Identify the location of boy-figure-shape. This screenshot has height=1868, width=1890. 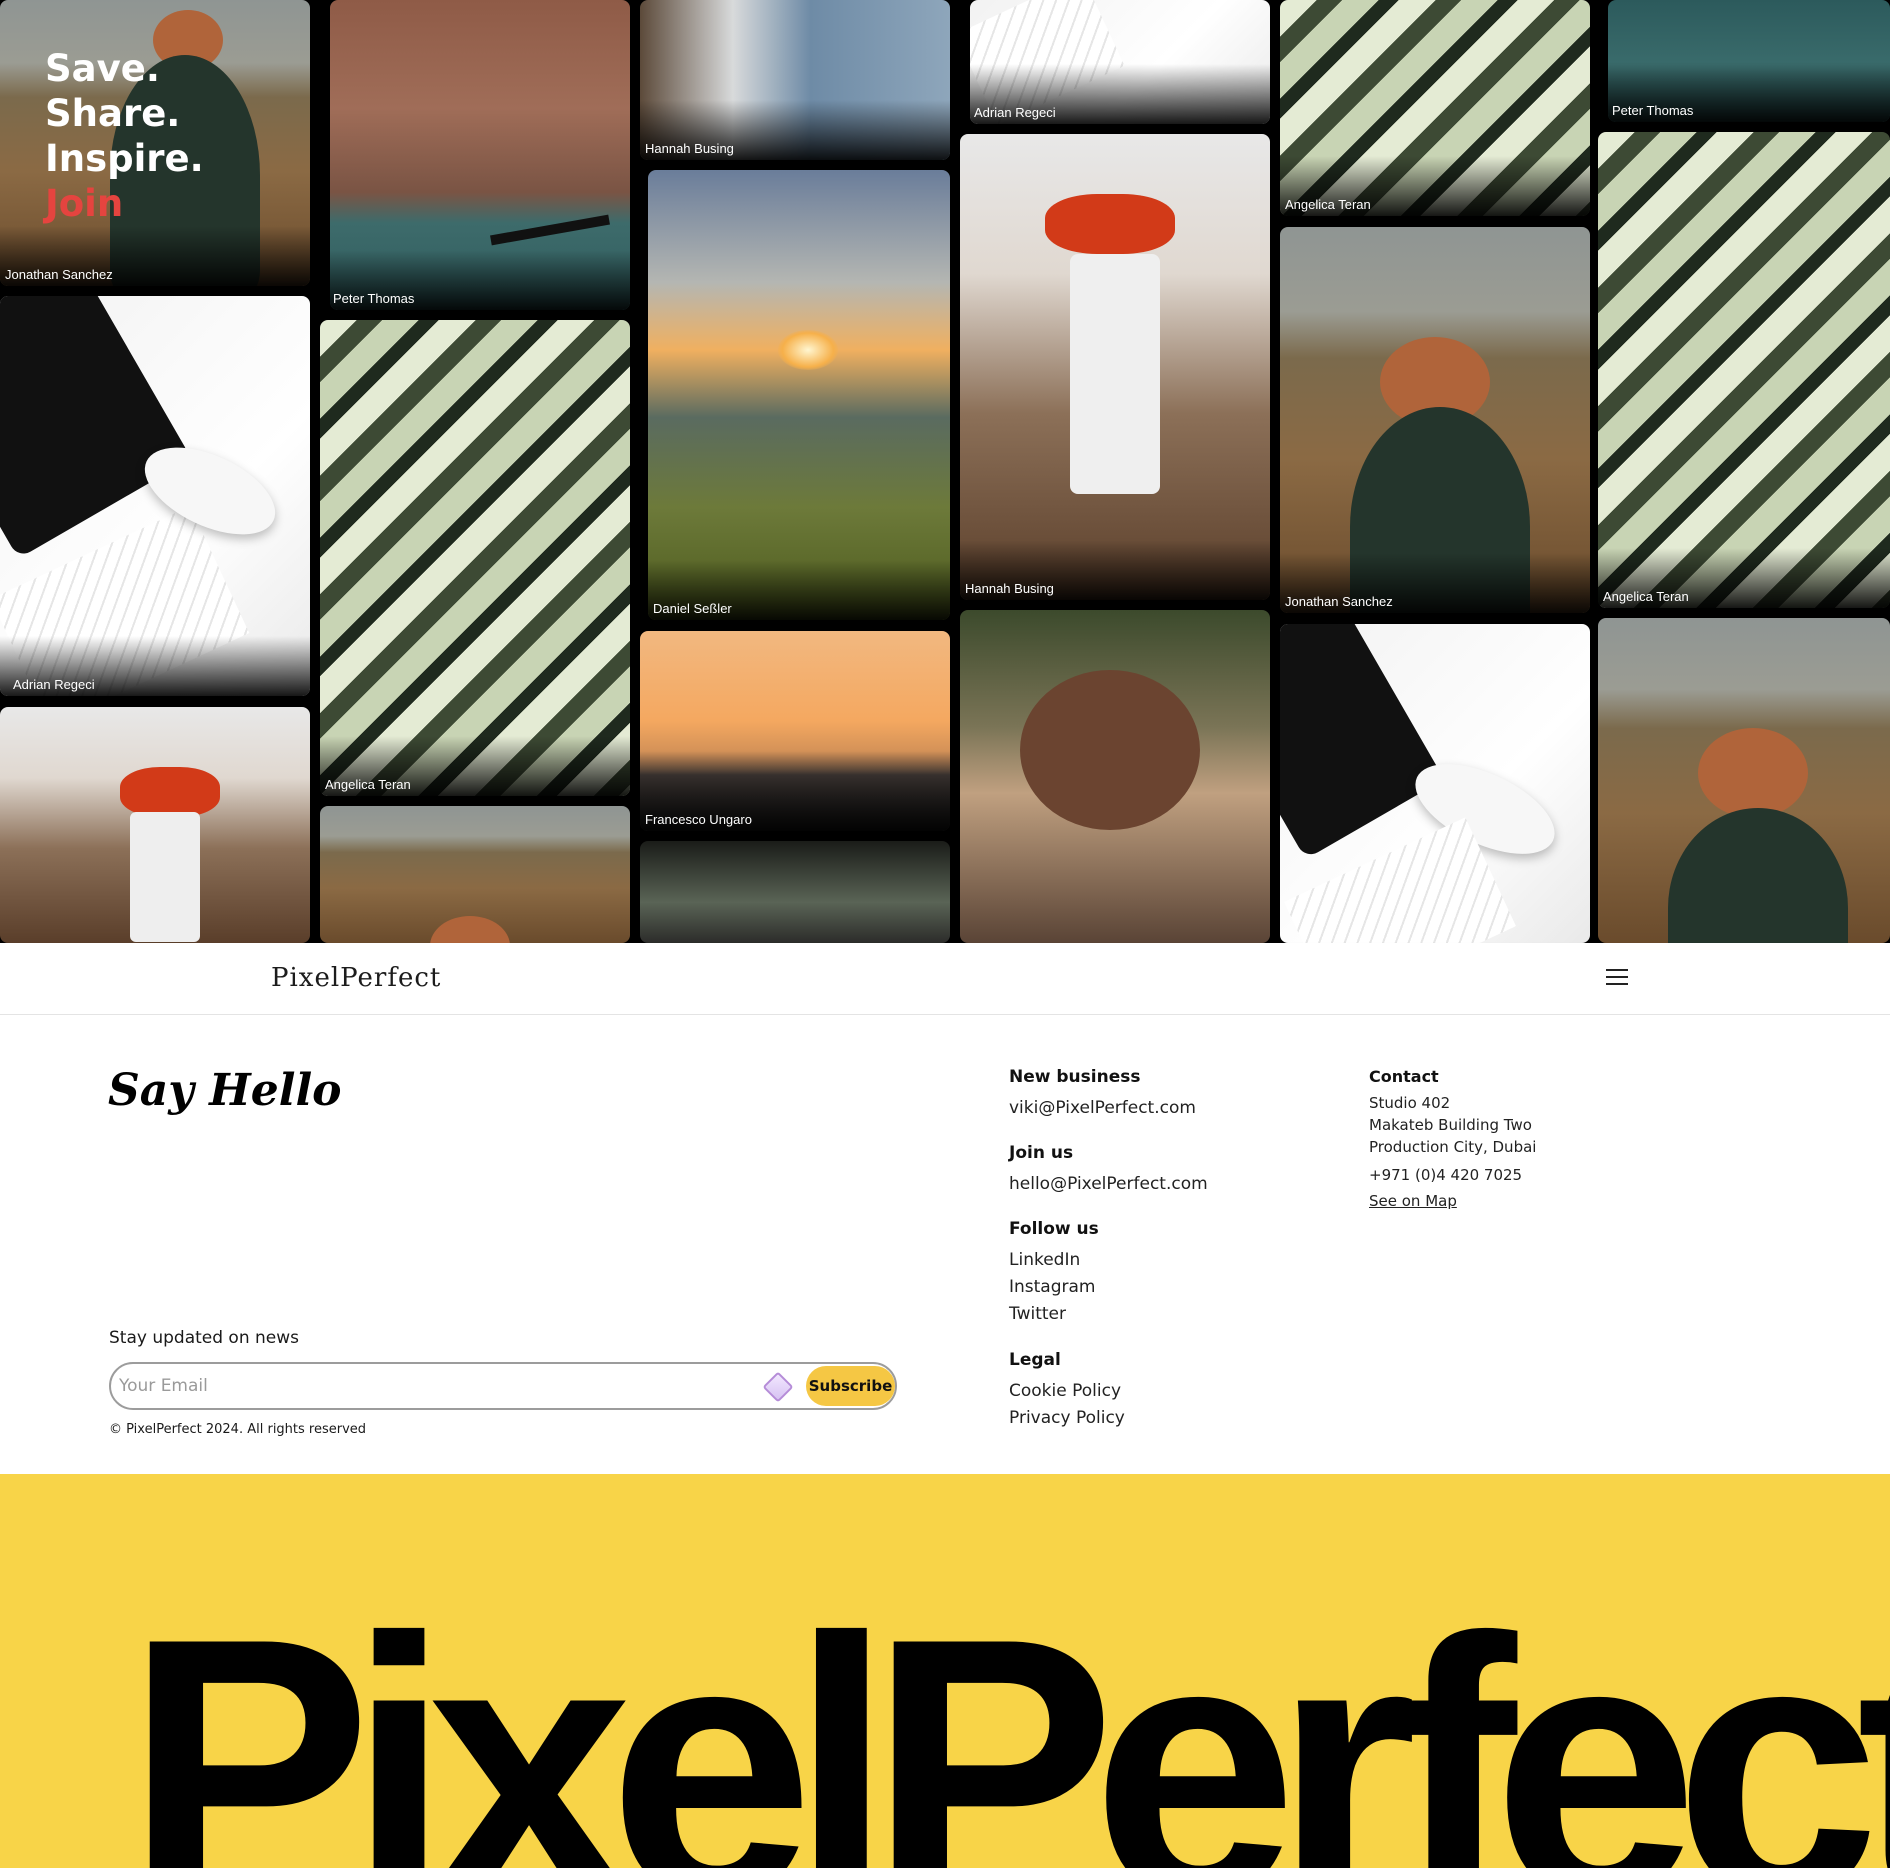
(1758, 875).